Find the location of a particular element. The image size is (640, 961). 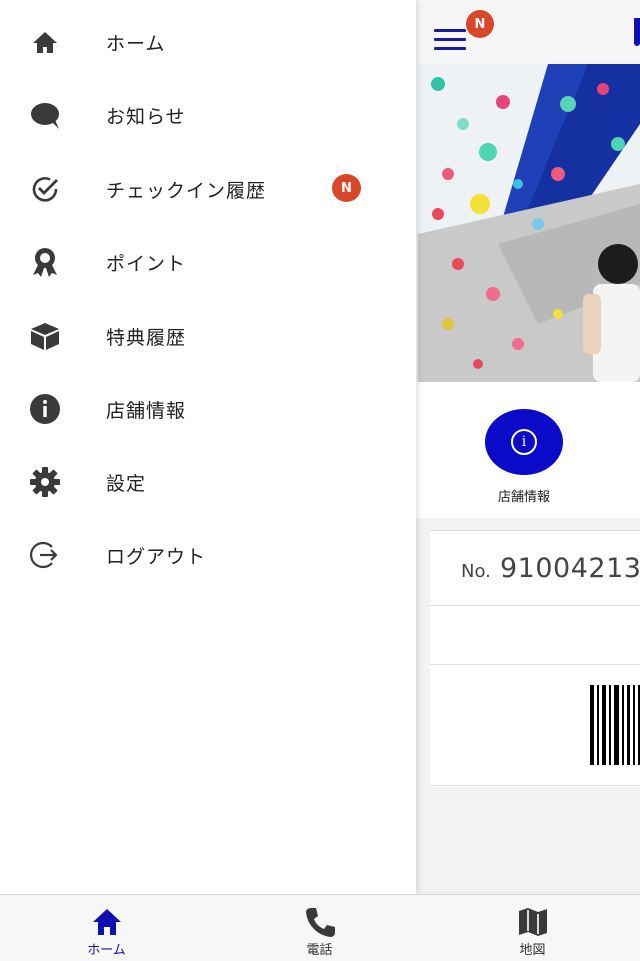

info-icon: i is located at coordinates (524, 442).